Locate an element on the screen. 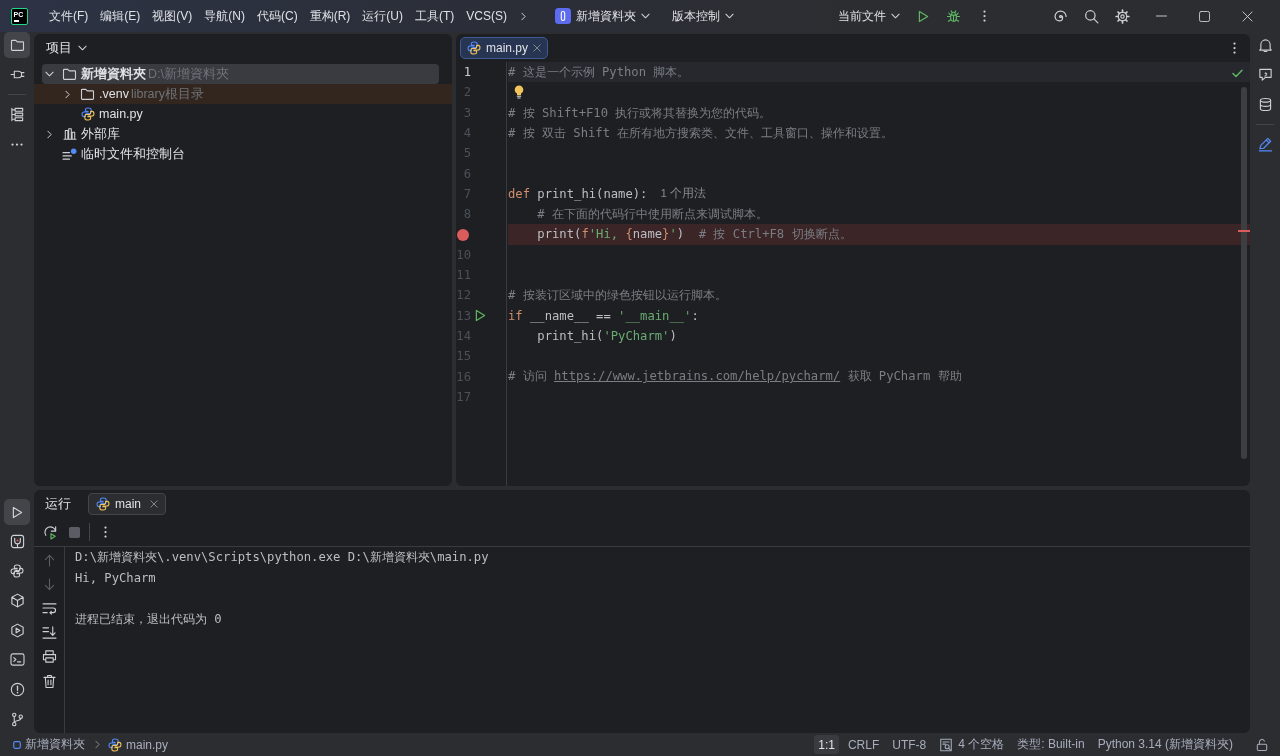  menu-item: 导航(N) is located at coordinates (224, 16).